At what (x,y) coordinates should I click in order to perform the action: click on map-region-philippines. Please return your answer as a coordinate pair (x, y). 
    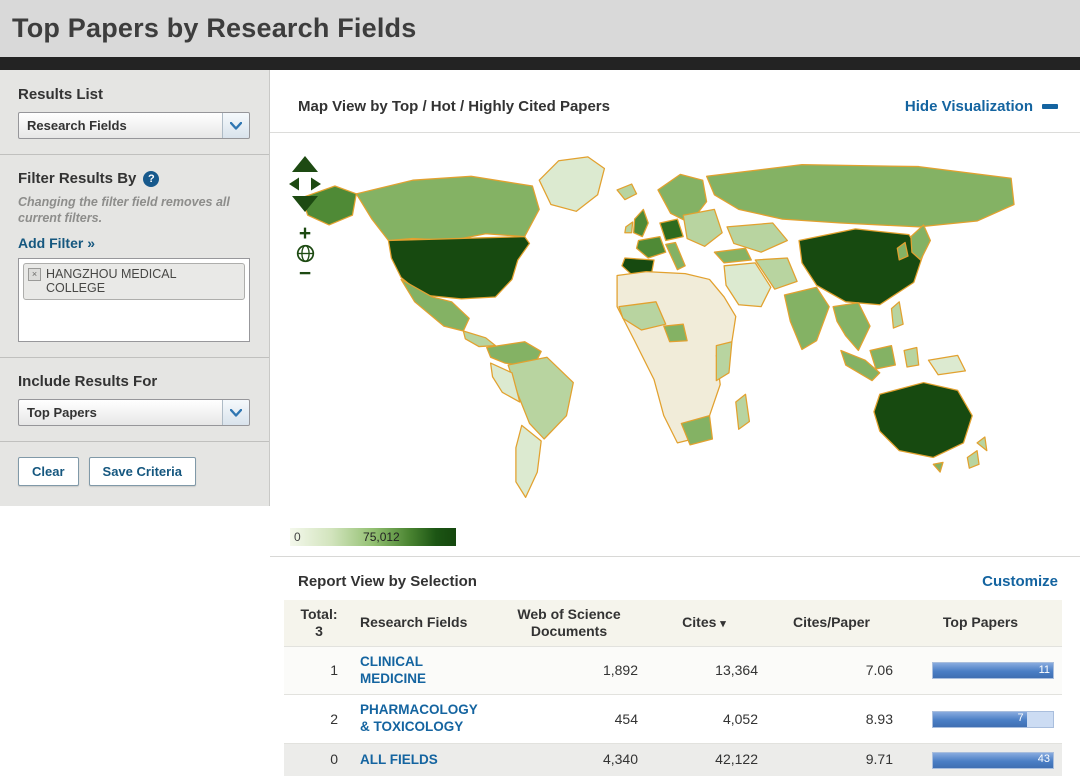
    Looking at the image, I should click on (897, 315).